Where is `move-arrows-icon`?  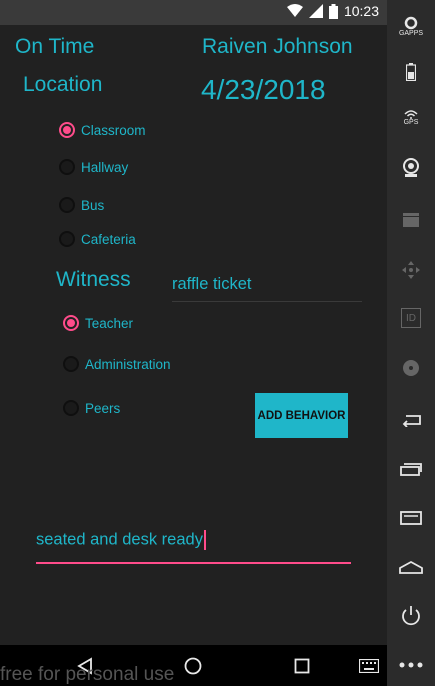
move-arrows-icon is located at coordinates (411, 270).